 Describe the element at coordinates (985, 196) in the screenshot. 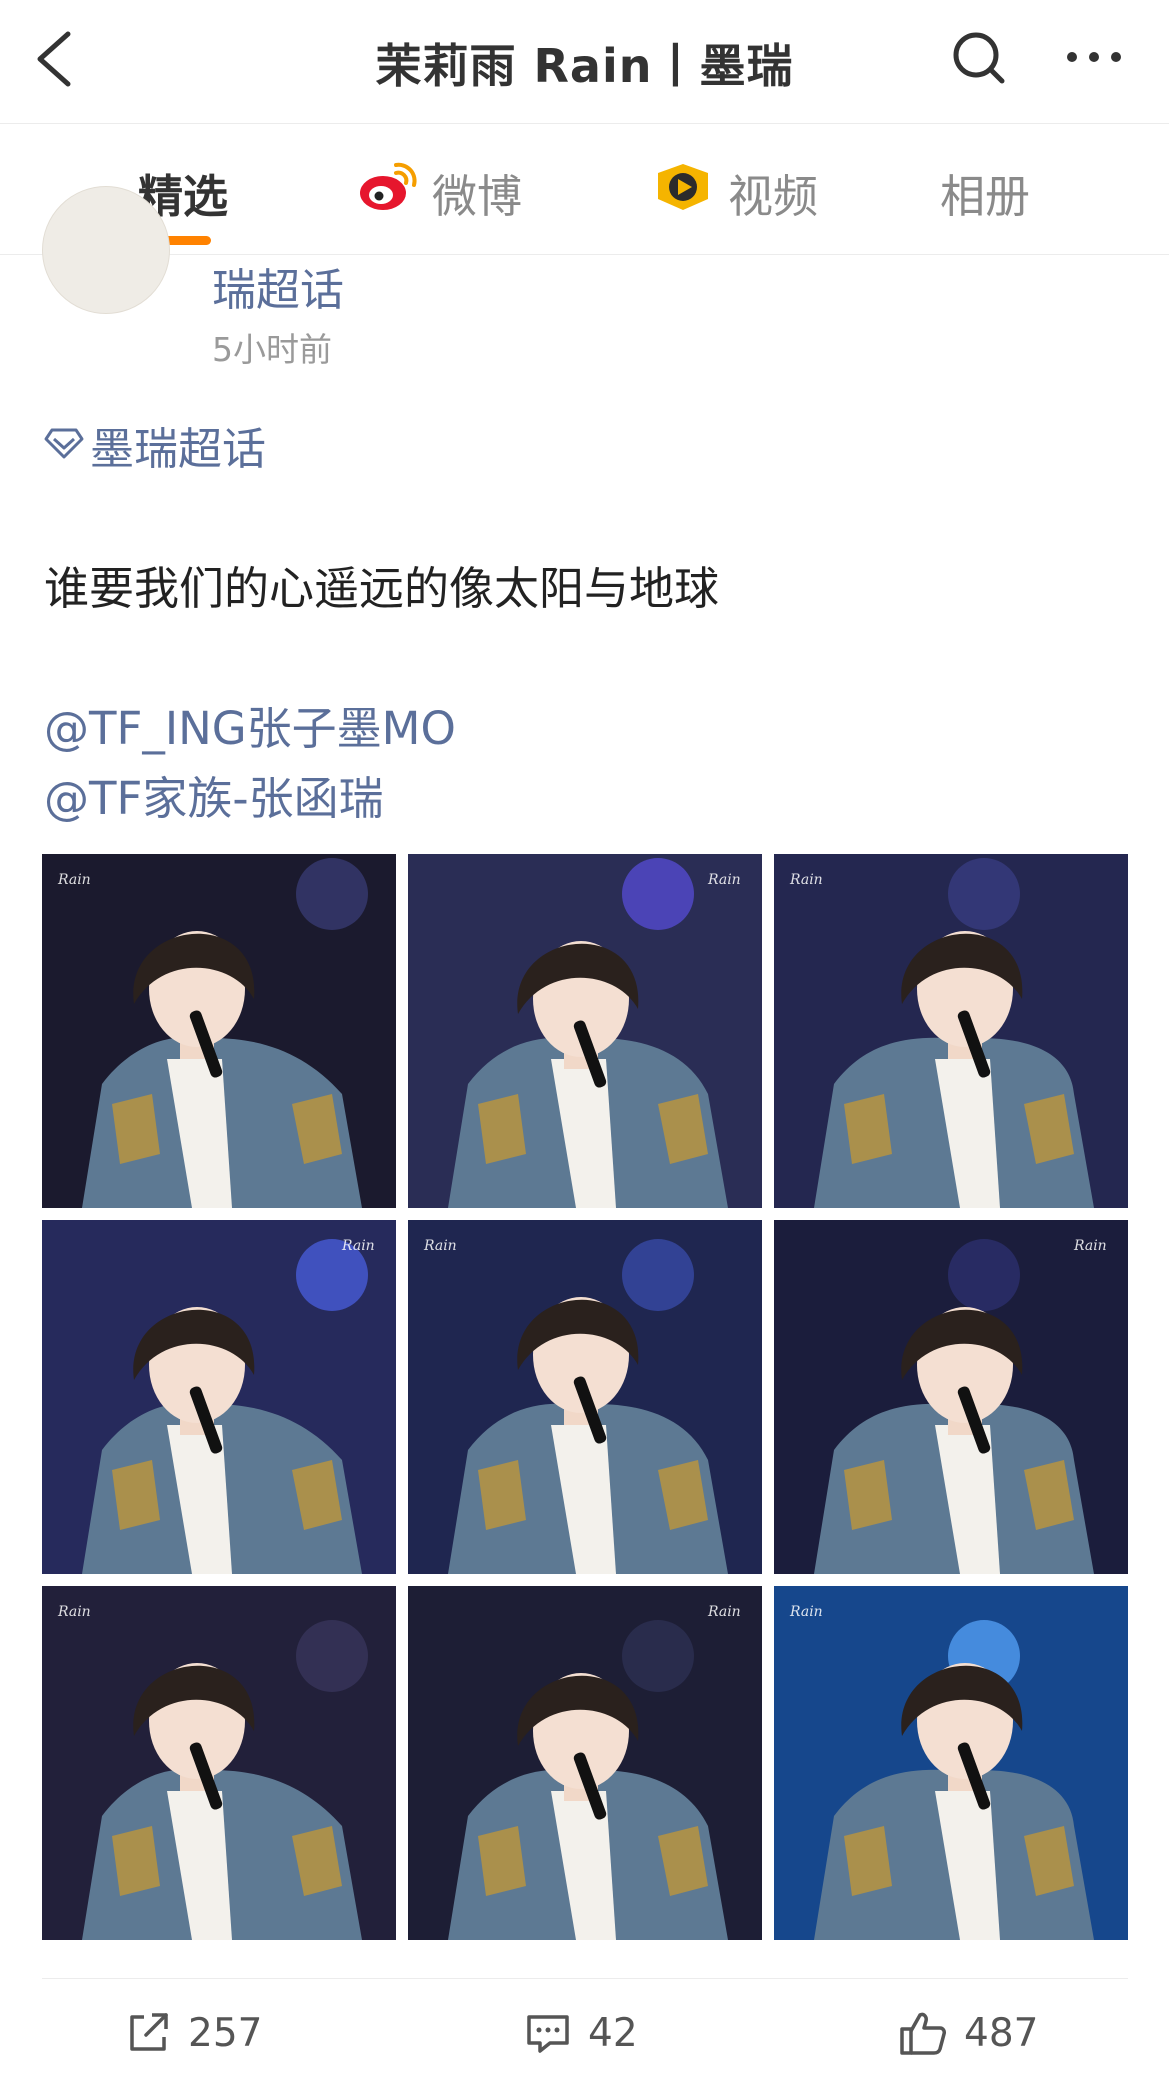

I see `tab-label: 相册` at that location.